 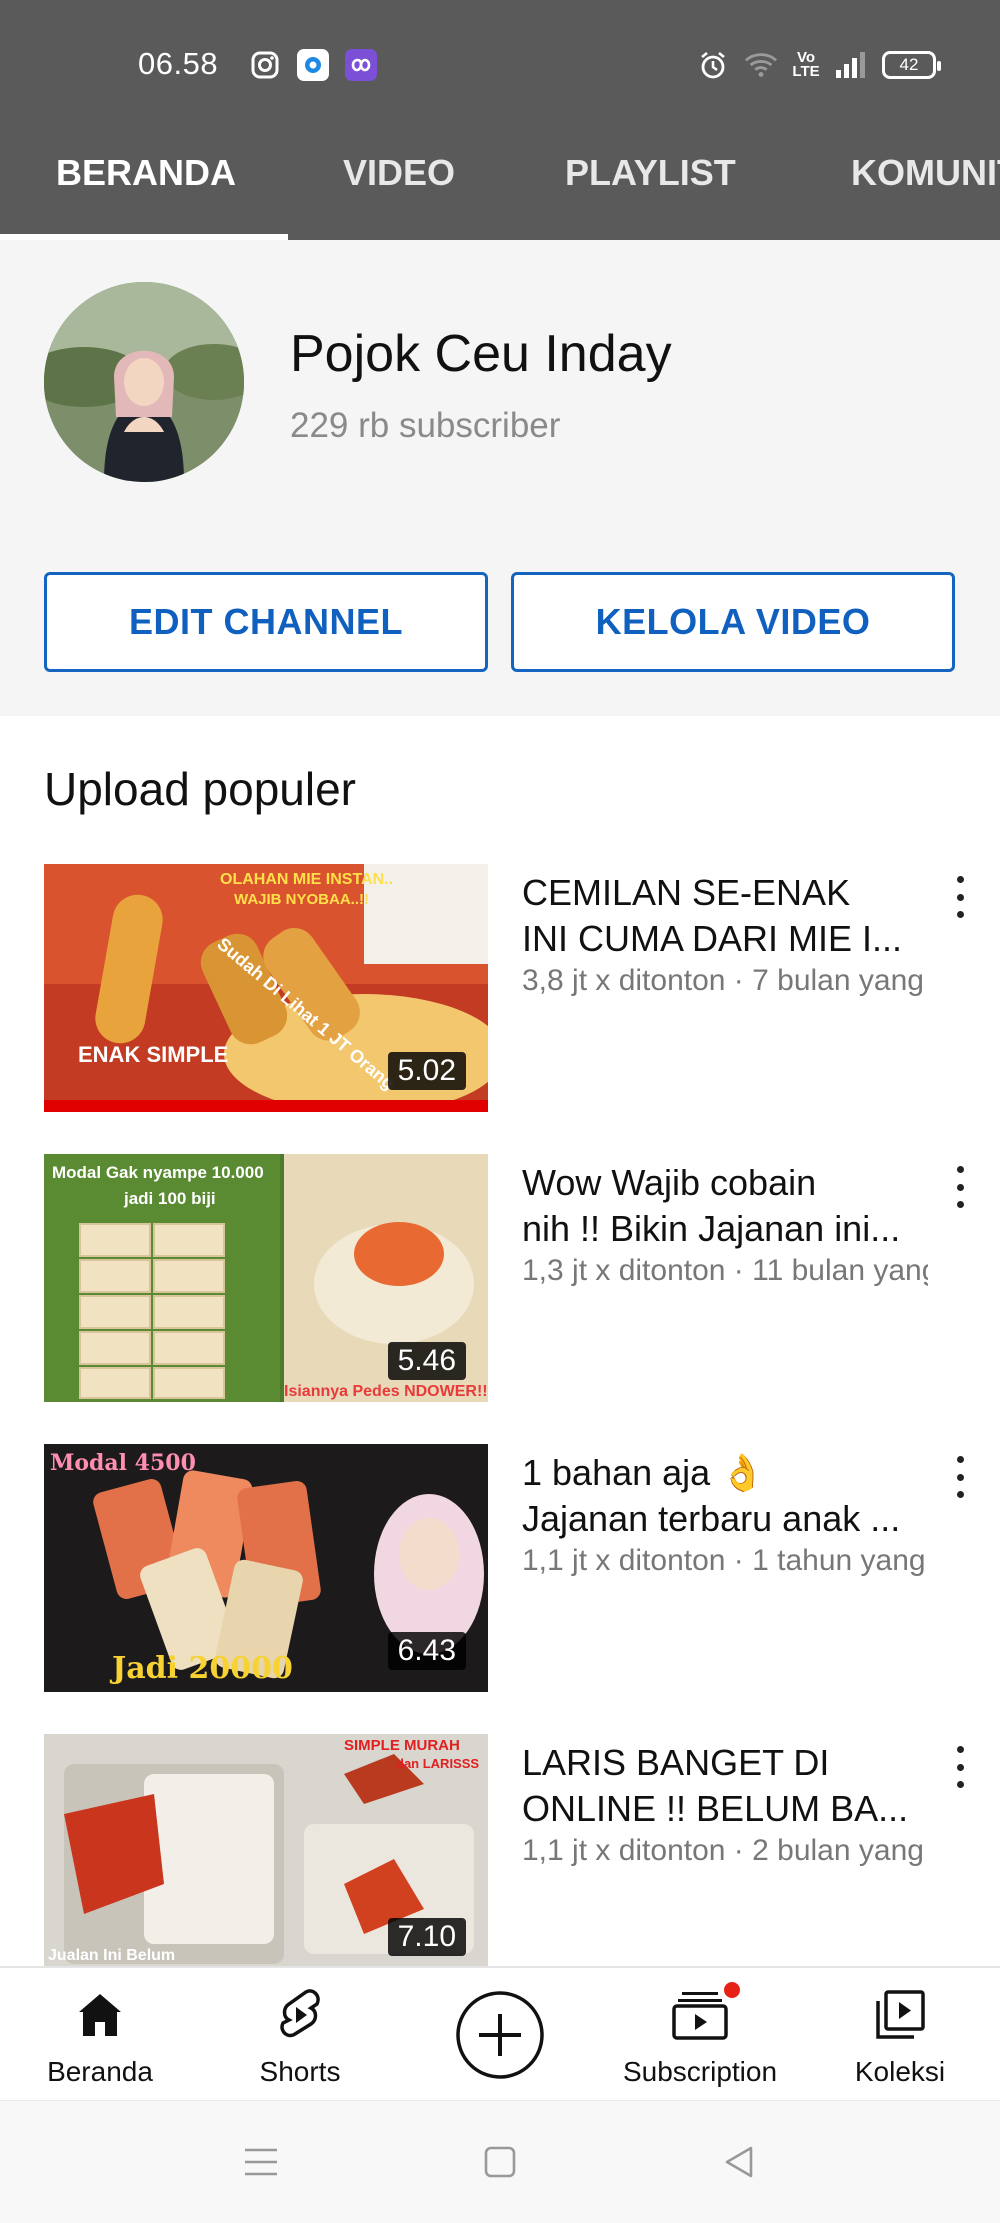 I want to click on video-meta: 1,1 jt x ditonton · 1 tahun yang lalu, so click(x=725, y=1560).